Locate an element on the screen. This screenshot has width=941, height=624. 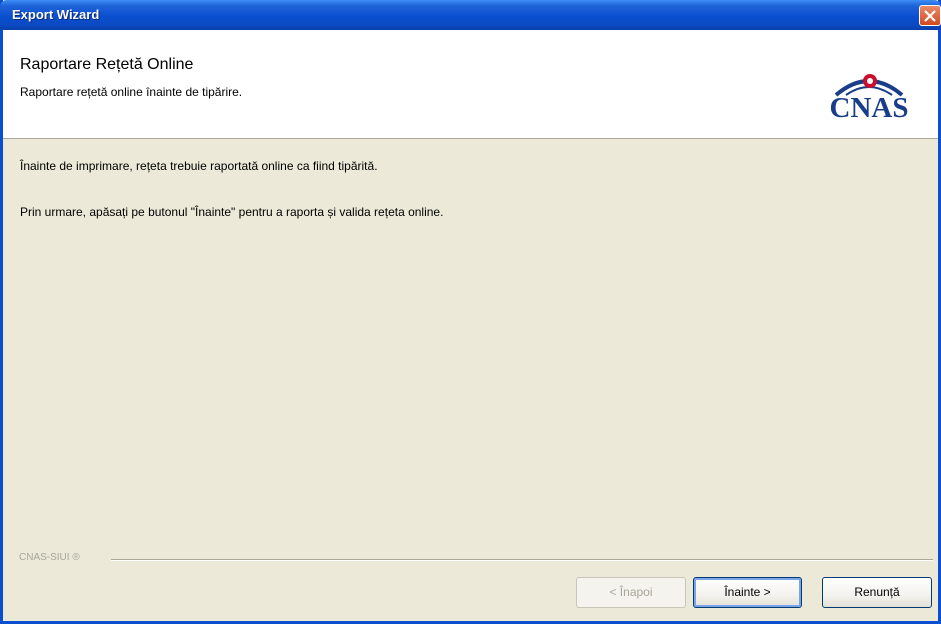
next-button: Înainte > is located at coordinates (747, 592).